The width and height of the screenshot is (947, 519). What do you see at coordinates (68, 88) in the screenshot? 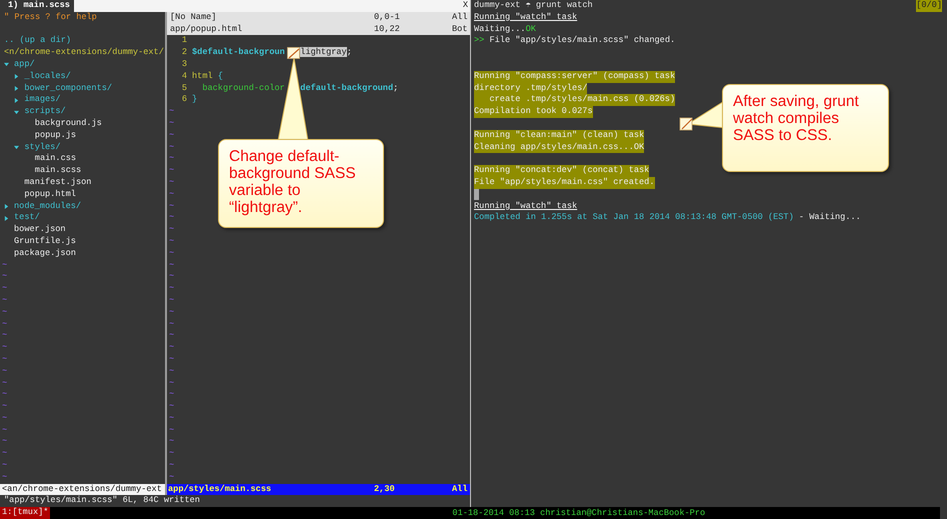
I see `folder-item: bower_components/` at bounding box center [68, 88].